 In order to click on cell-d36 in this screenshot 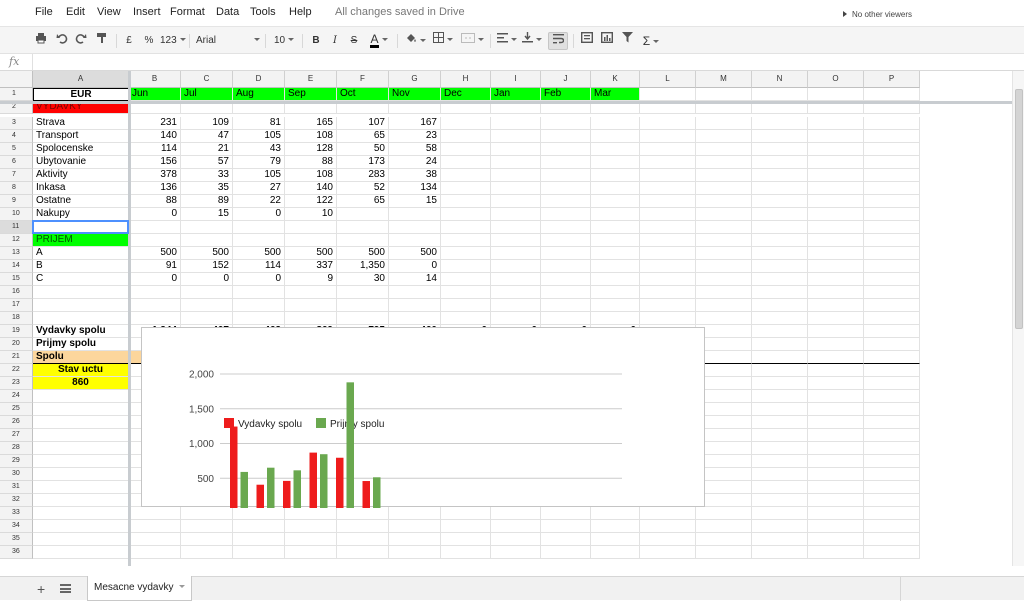, I will do `click(259, 552)`.